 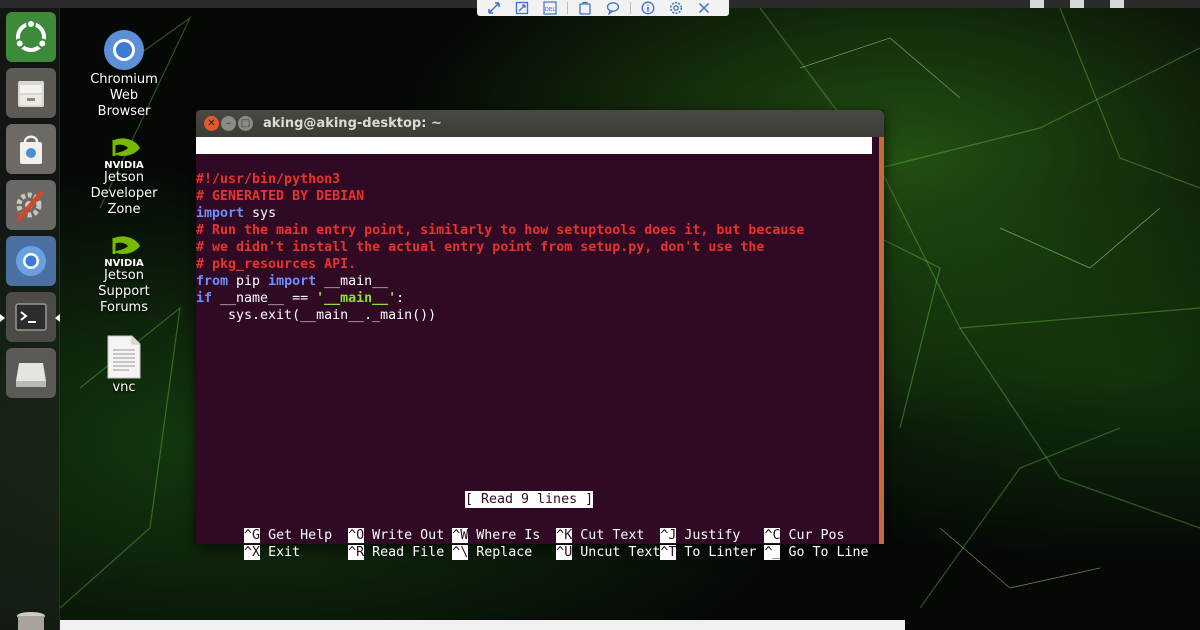 I want to click on file-cabinet-icon, so click(x=31, y=94).